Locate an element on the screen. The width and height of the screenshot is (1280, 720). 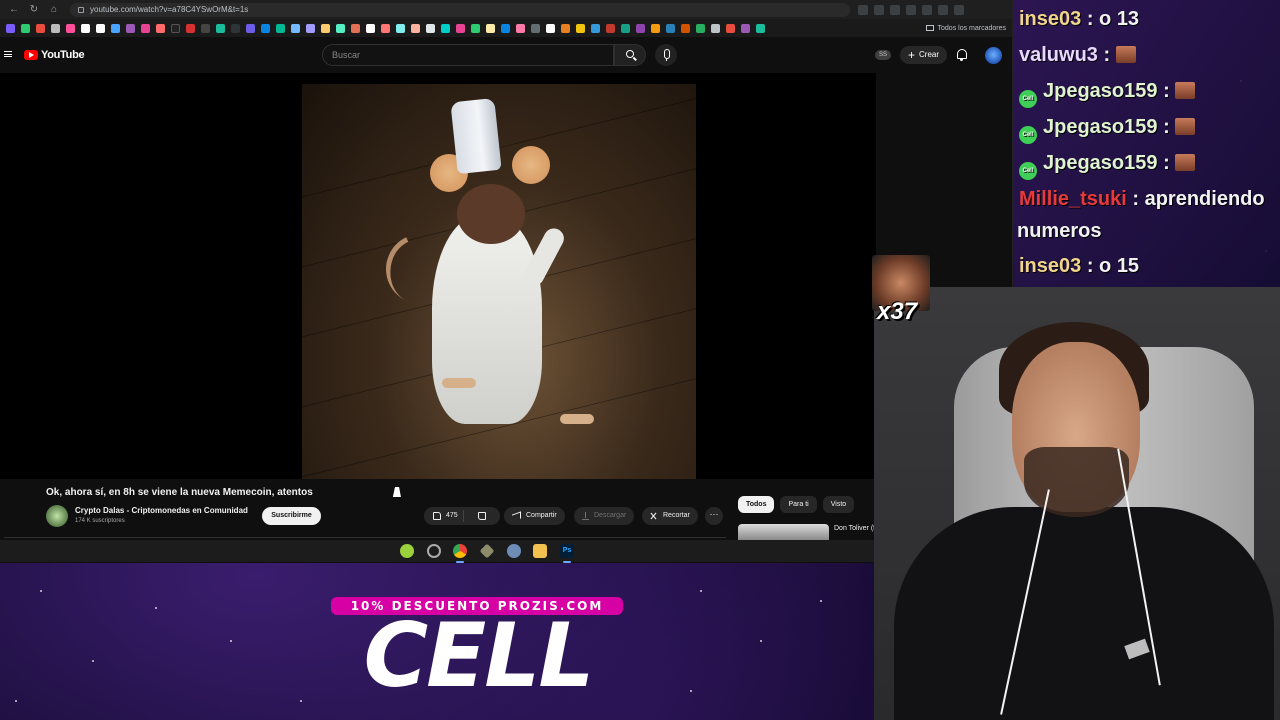
search-input: Buscar is located at coordinates (468, 55).